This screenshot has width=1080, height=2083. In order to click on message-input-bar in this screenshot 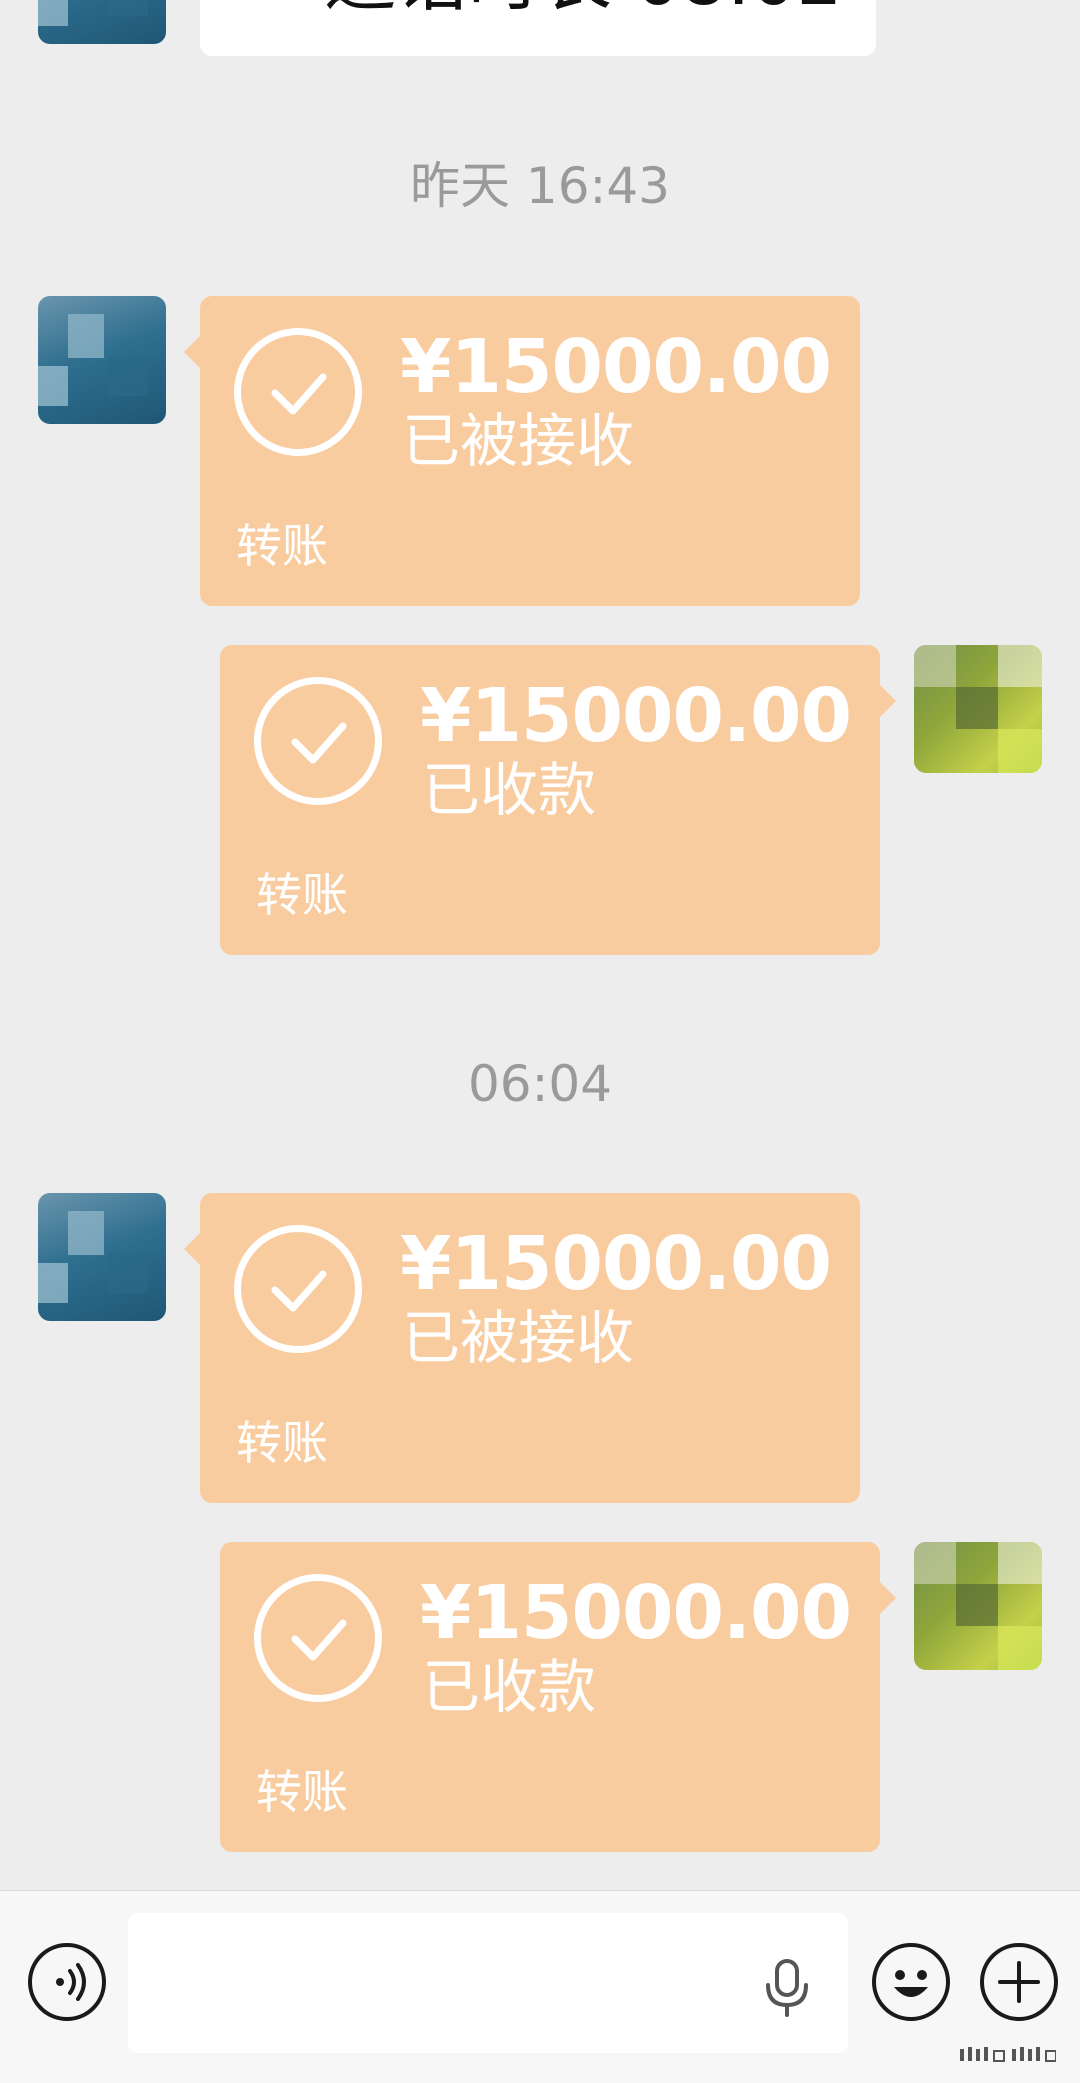, I will do `click(540, 1986)`.